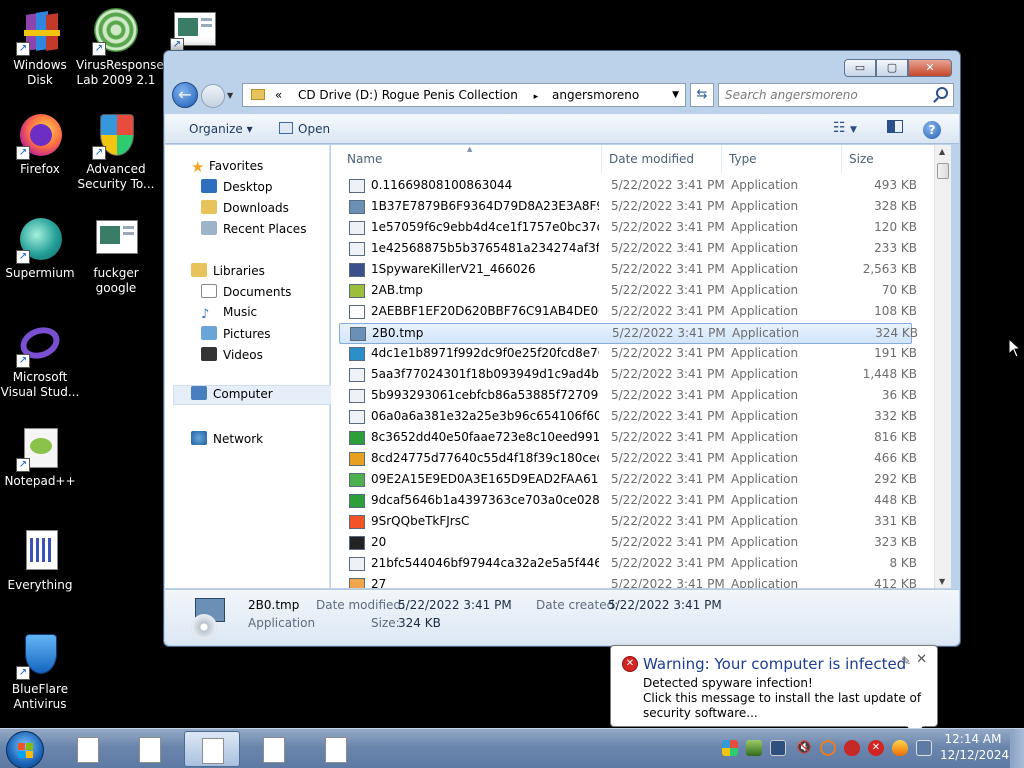  What do you see at coordinates (651, 159) in the screenshot?
I see `column-header-date: Date modified` at bounding box center [651, 159].